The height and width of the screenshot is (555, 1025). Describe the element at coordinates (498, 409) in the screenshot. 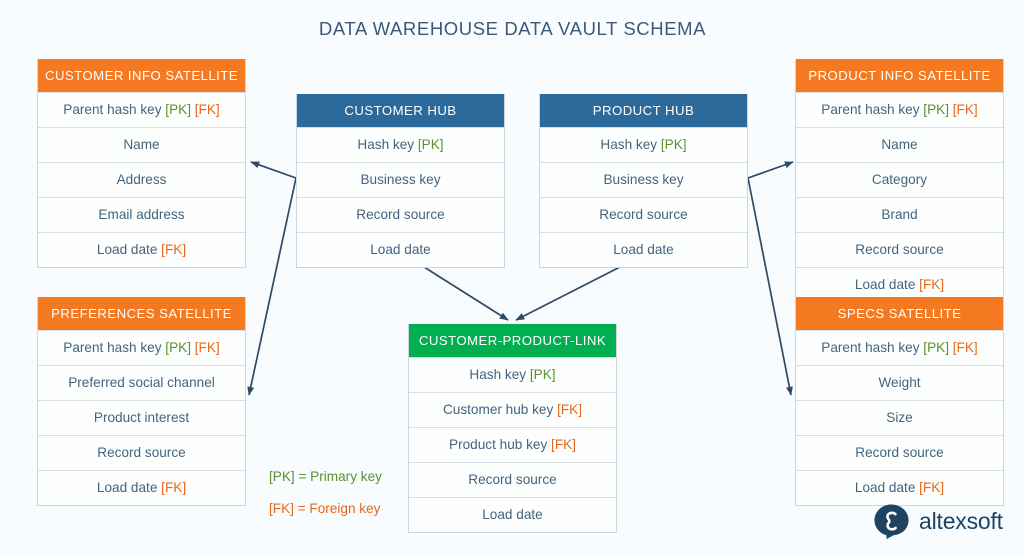

I see `entity-row-label: Customer hub key` at that location.